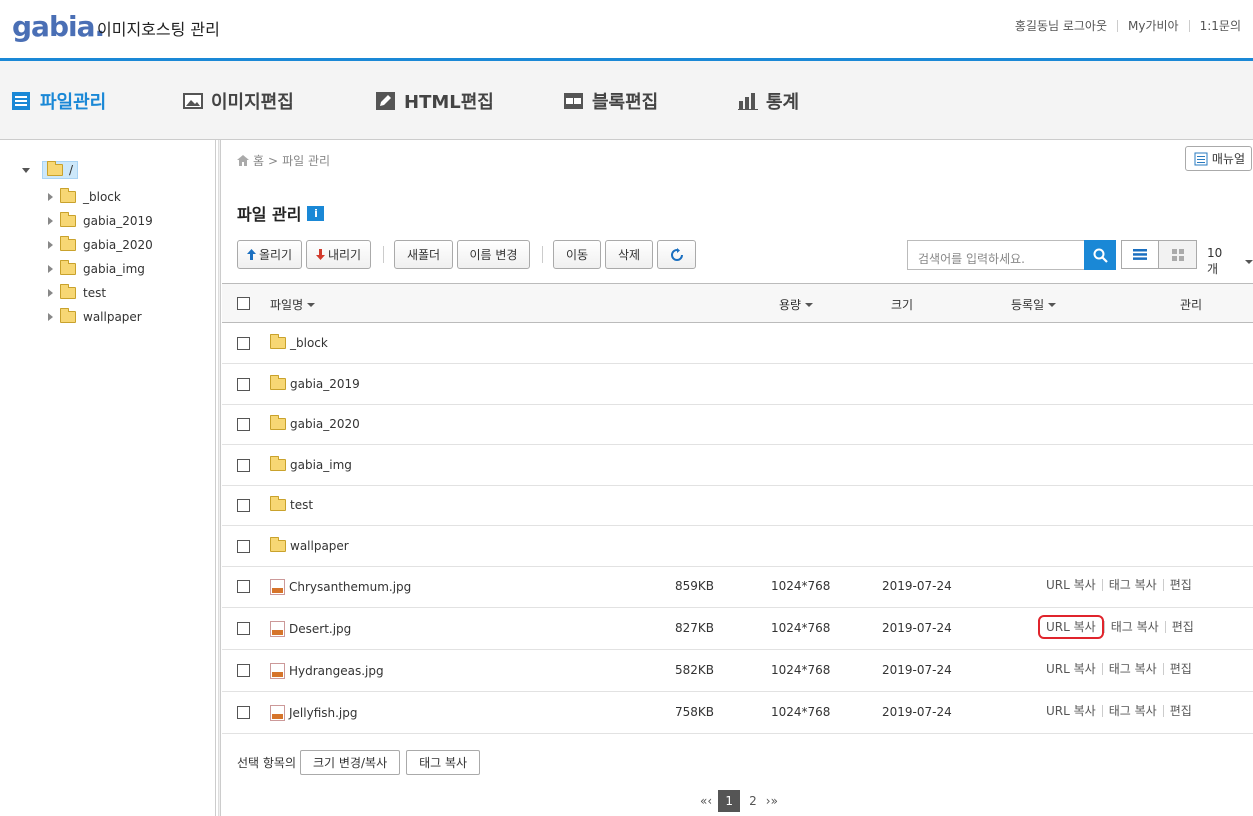  I want to click on search-button, so click(1100, 255).